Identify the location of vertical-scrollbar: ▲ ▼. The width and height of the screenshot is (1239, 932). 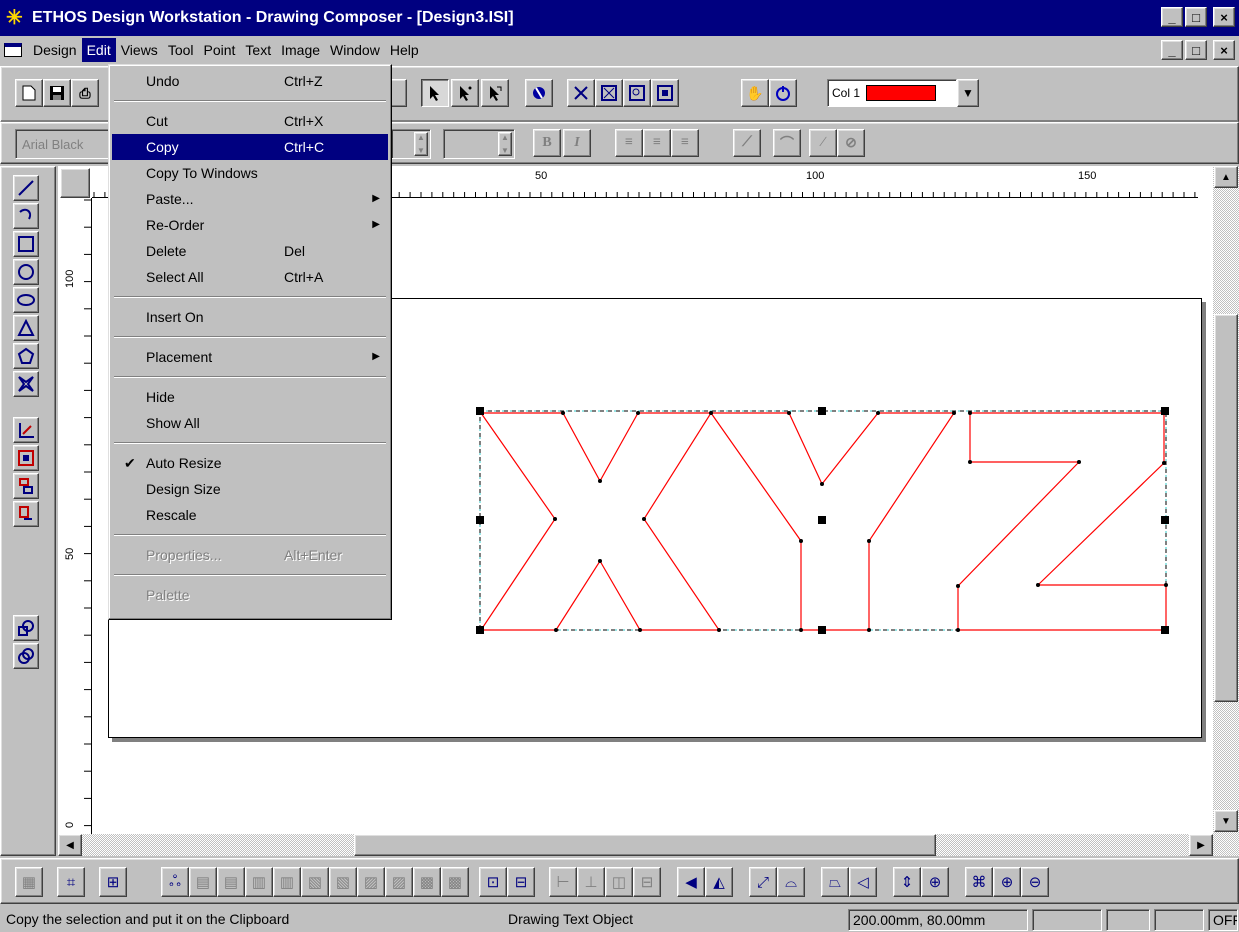
(1226, 511).